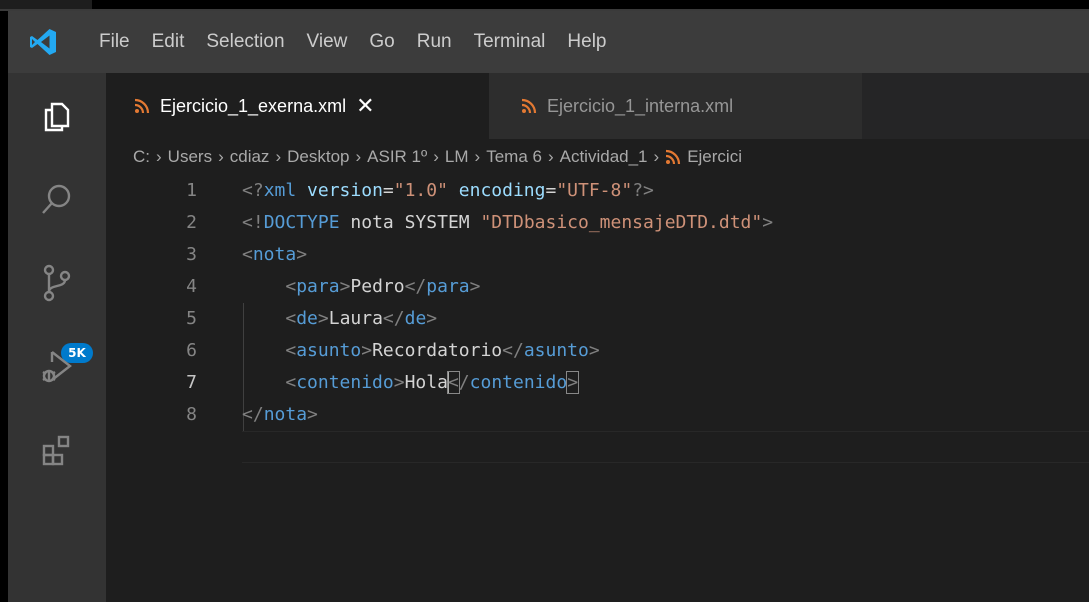 This screenshot has width=1089, height=602. I want to click on line-number: 5, so click(191, 318).